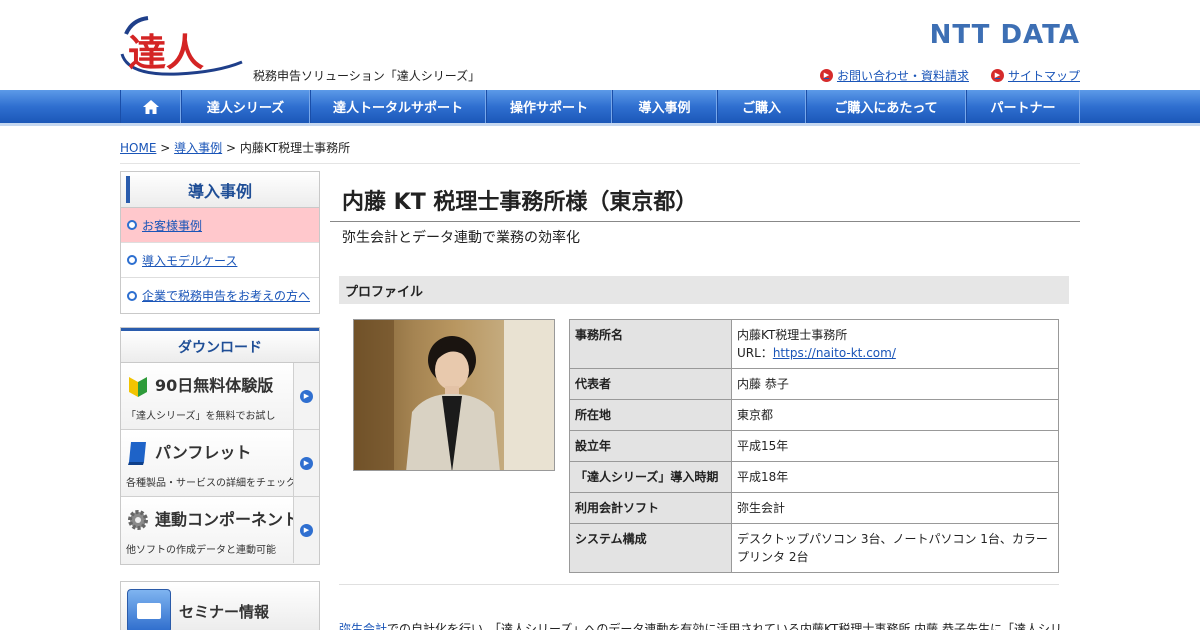  I want to click on page-subtitle: 弥生会計とデータ連動で業務の効率化, so click(461, 238).